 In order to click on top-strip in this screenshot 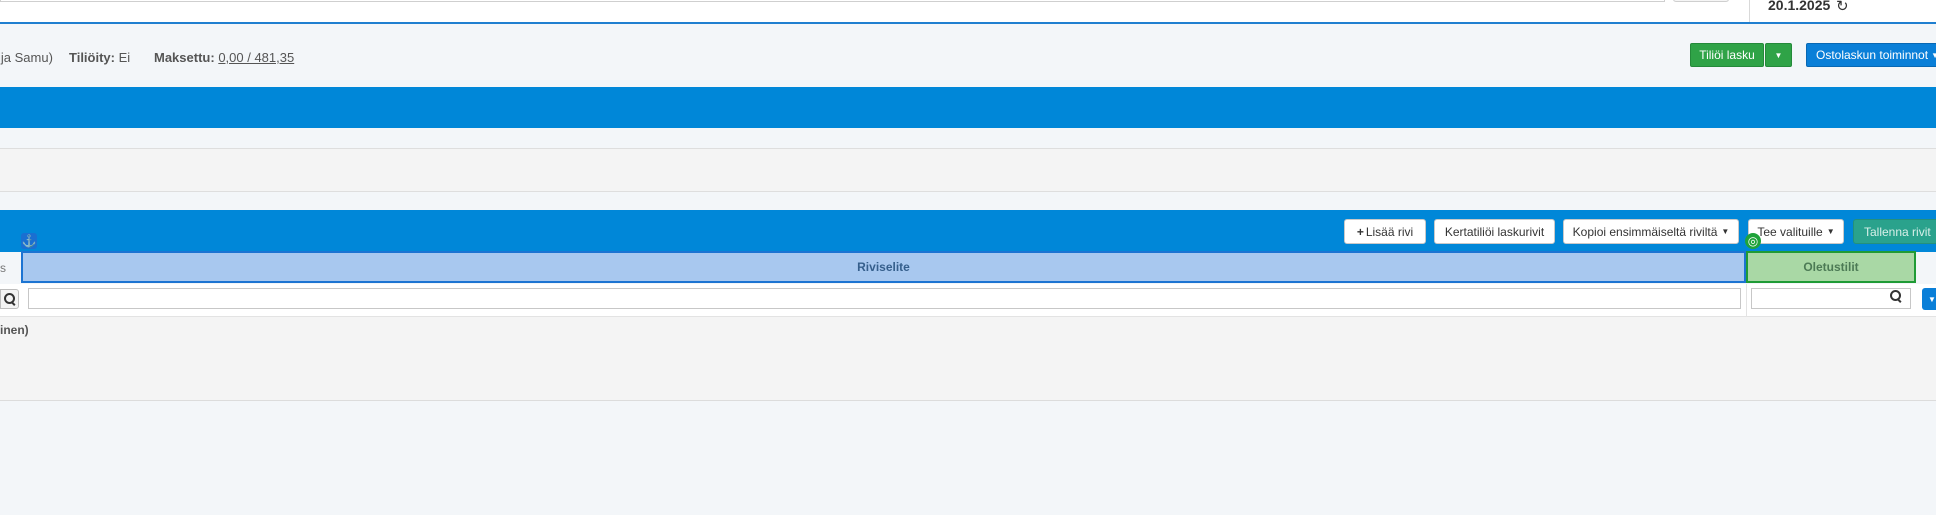, I will do `click(968, 12)`.